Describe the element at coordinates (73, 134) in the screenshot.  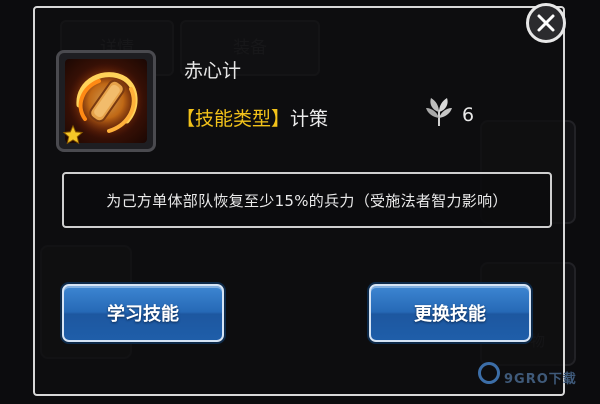
I see `star-icon` at that location.